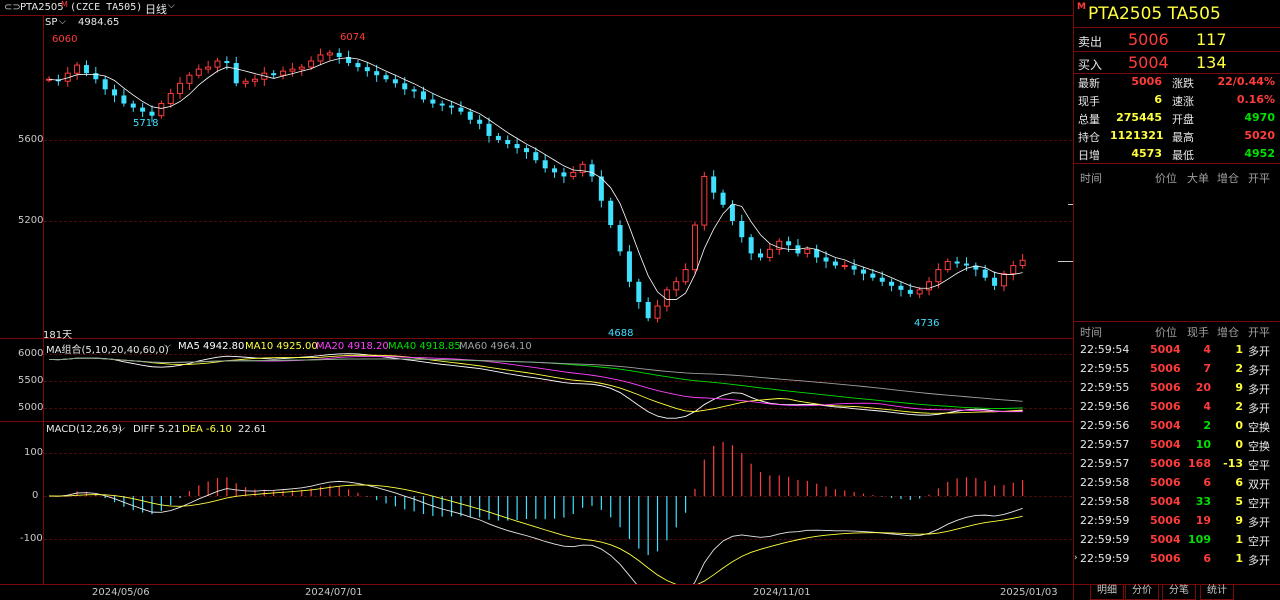  What do you see at coordinates (1105, 349) in the screenshot?
I see `tick-time: 22:59:54` at bounding box center [1105, 349].